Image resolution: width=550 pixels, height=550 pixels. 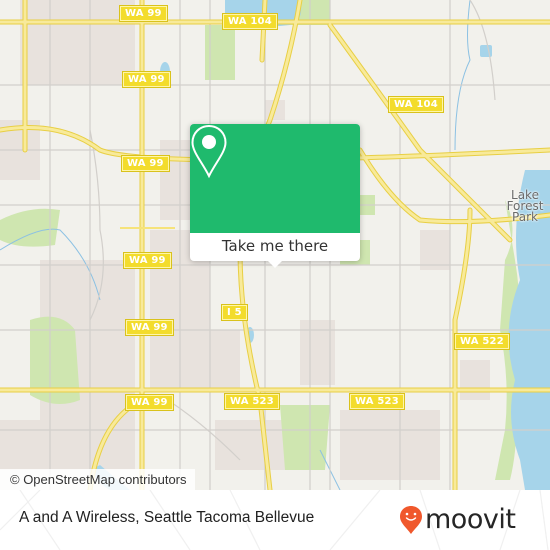 What do you see at coordinates (470, 519) in the screenshot?
I see `moovit-wordmark: moovit` at bounding box center [470, 519].